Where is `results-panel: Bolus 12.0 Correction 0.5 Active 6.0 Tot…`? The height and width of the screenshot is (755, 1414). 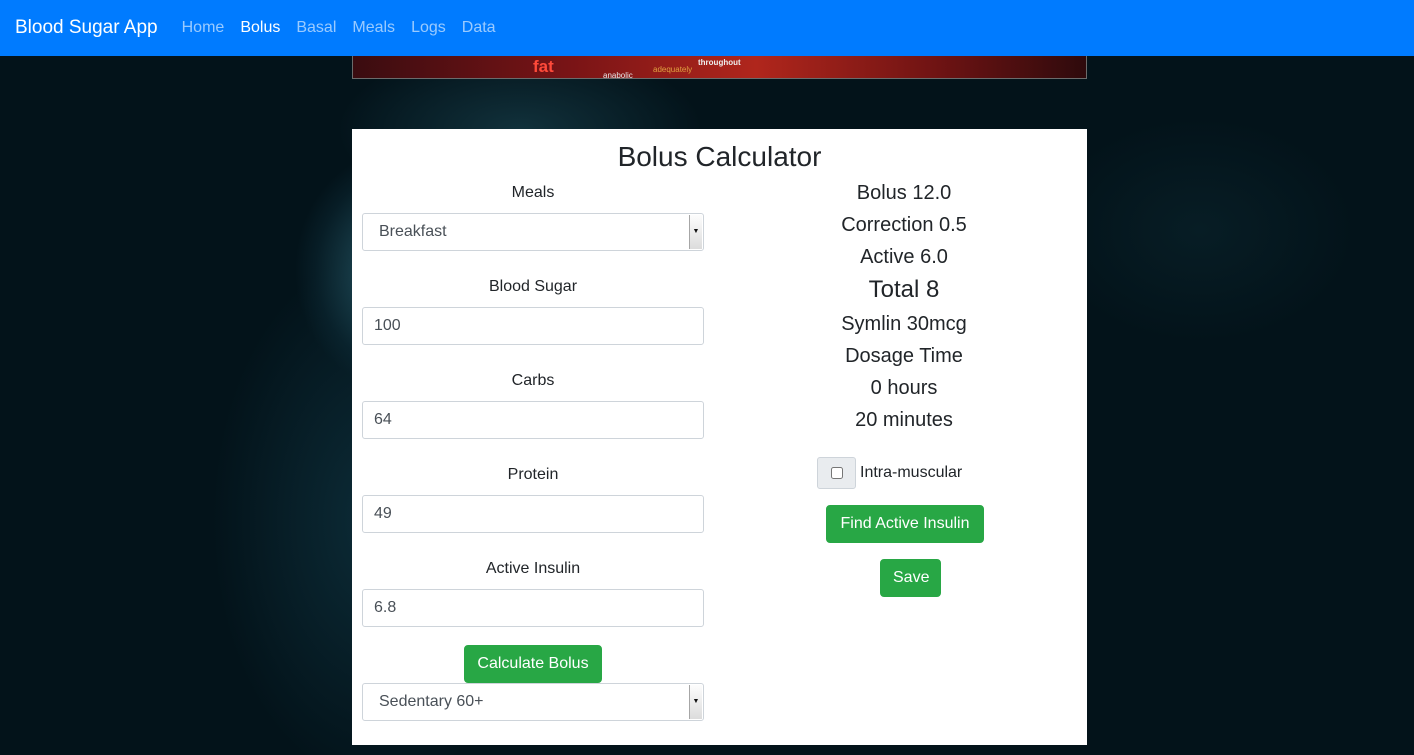
results-panel: Bolus 12.0 Correction 0.5 Active 6.0 Tot… is located at coordinates (904, 310).